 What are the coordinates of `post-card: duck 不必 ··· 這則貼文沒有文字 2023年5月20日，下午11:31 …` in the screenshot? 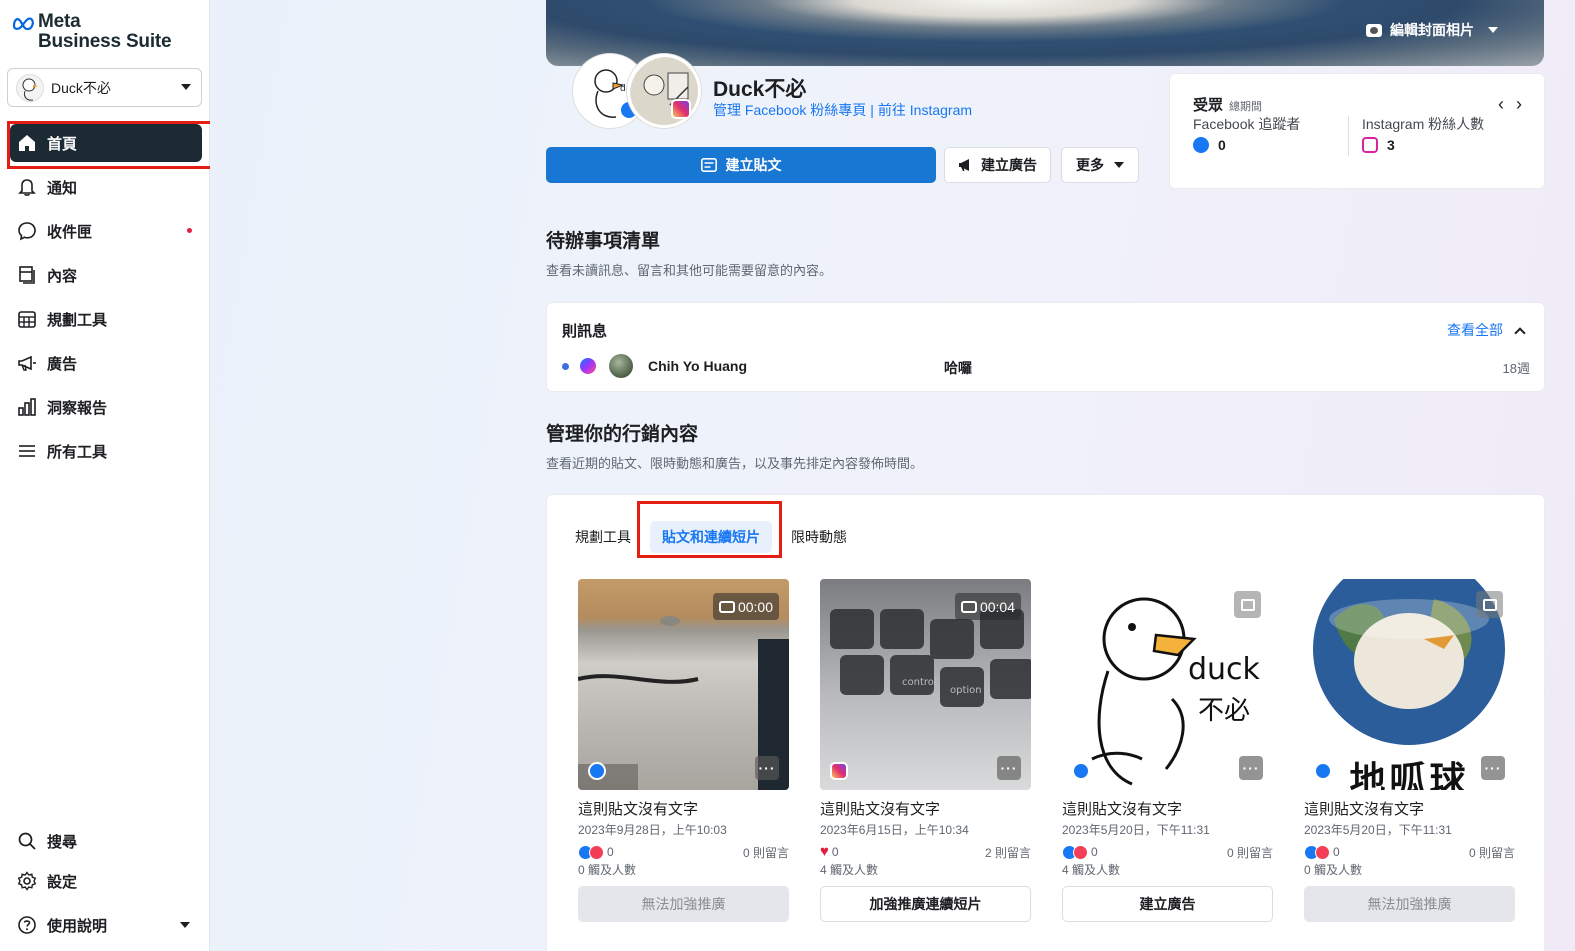 It's located at (1167, 750).